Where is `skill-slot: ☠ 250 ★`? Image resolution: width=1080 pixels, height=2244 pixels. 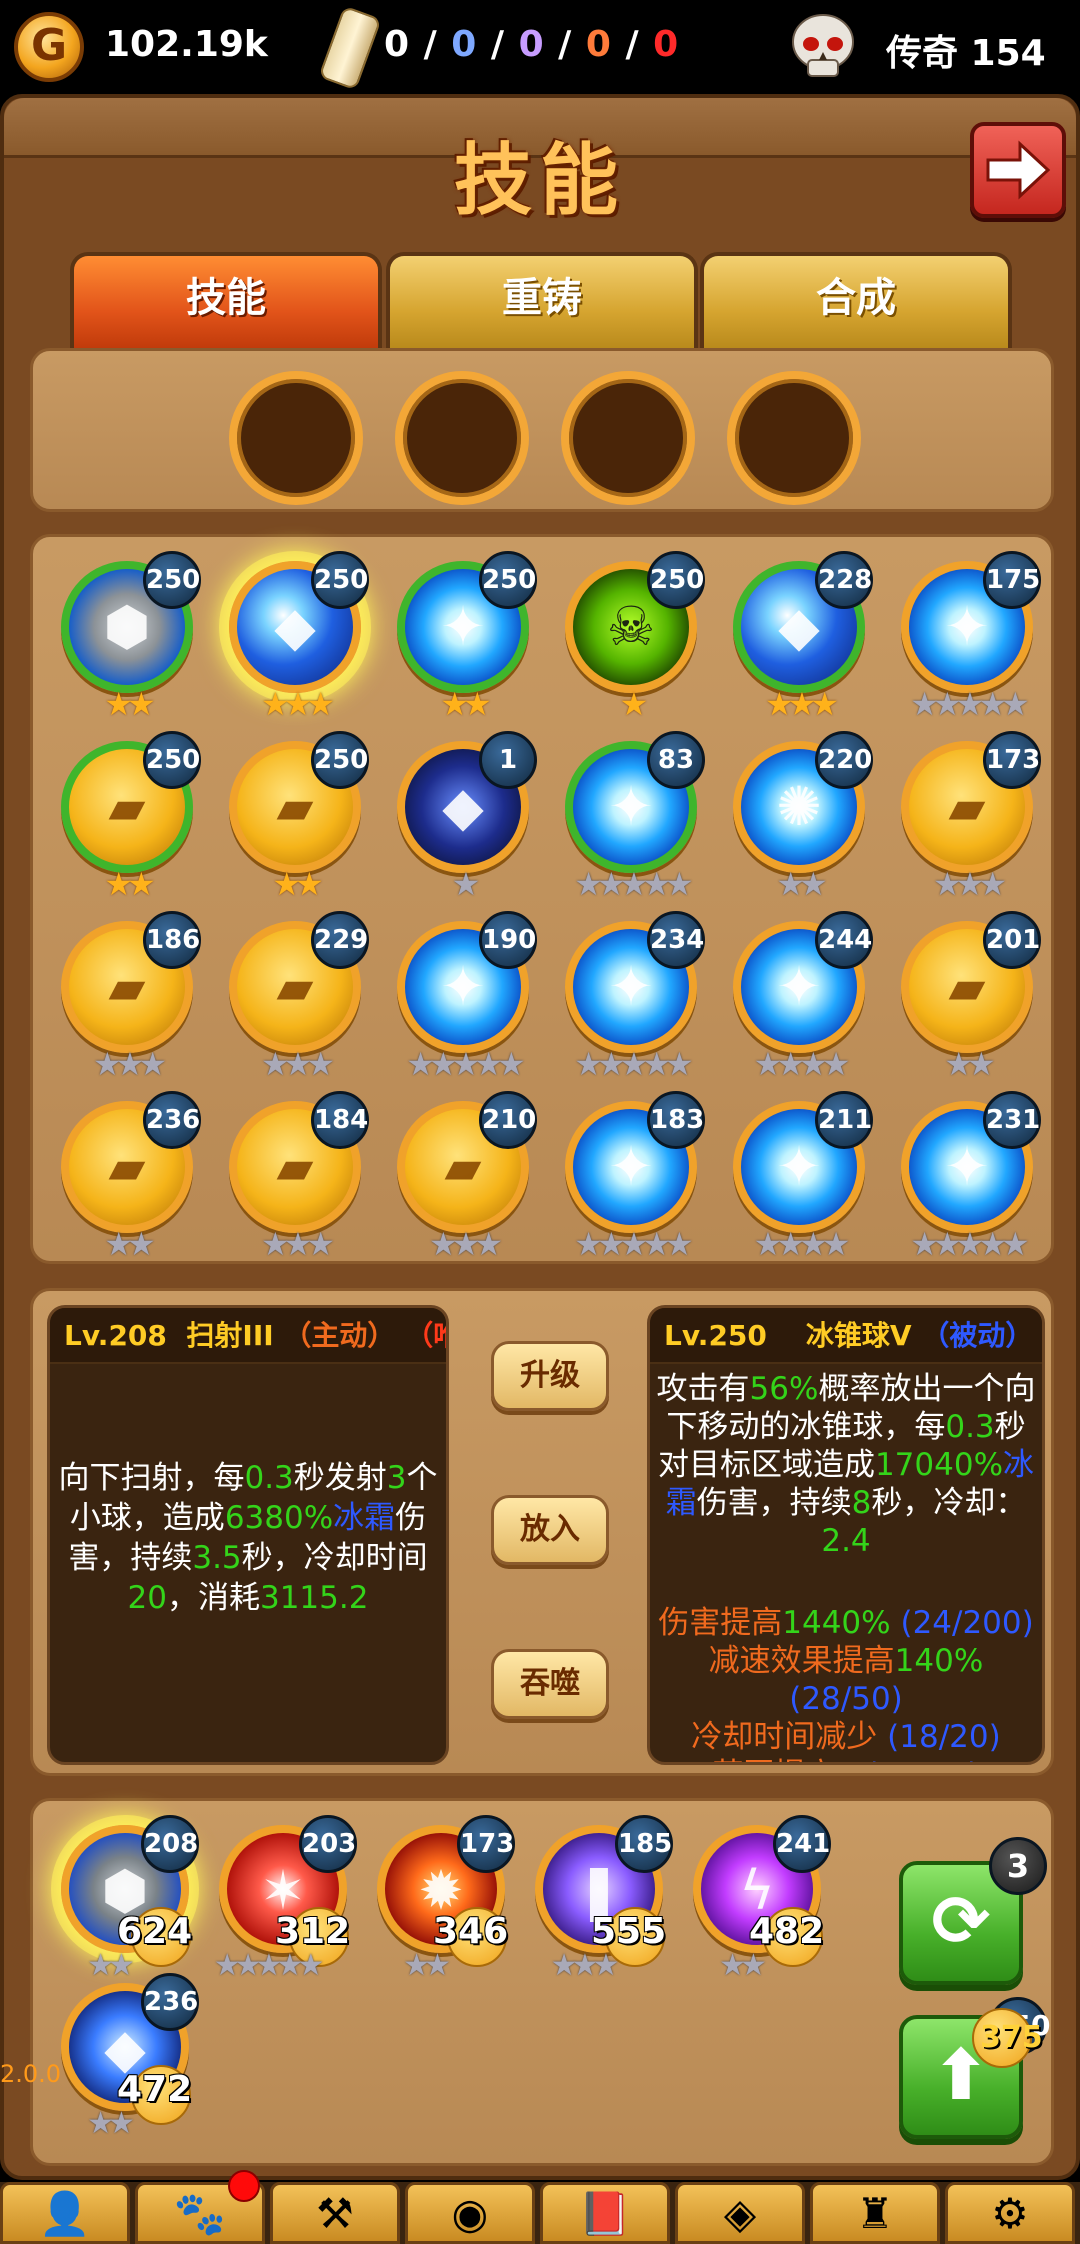
skill-slot: ☠ 250 ★ is located at coordinates (631, 636).